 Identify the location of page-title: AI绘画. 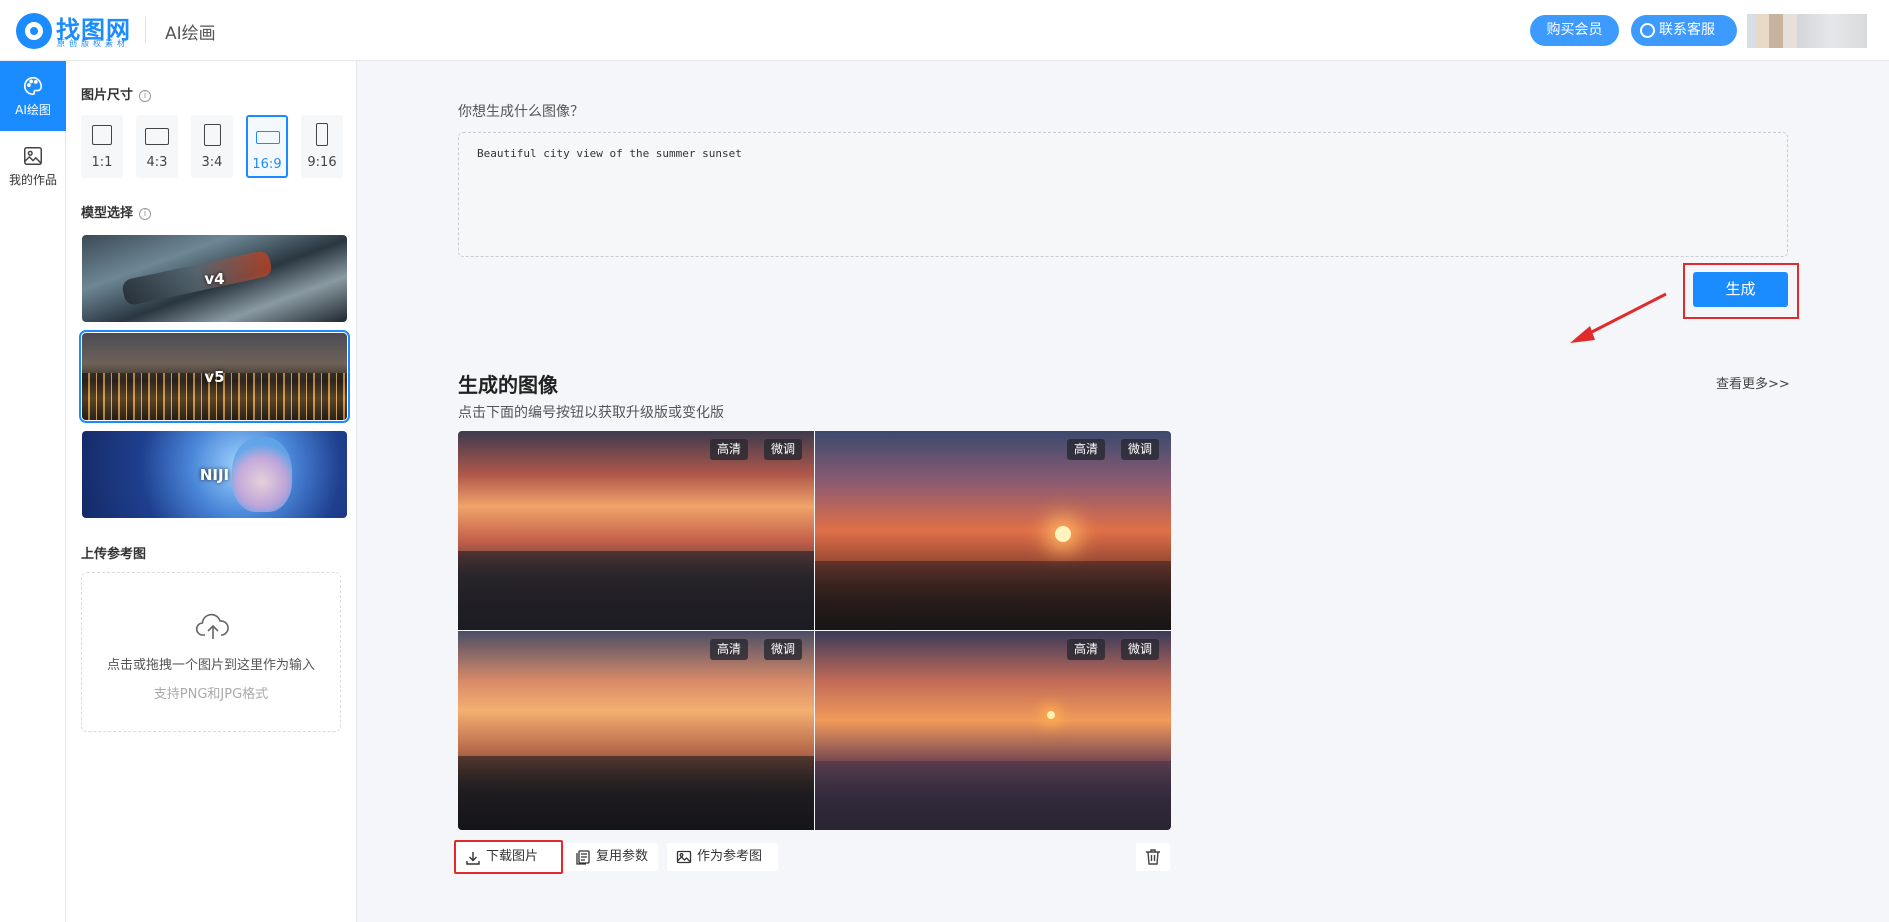
(190, 34).